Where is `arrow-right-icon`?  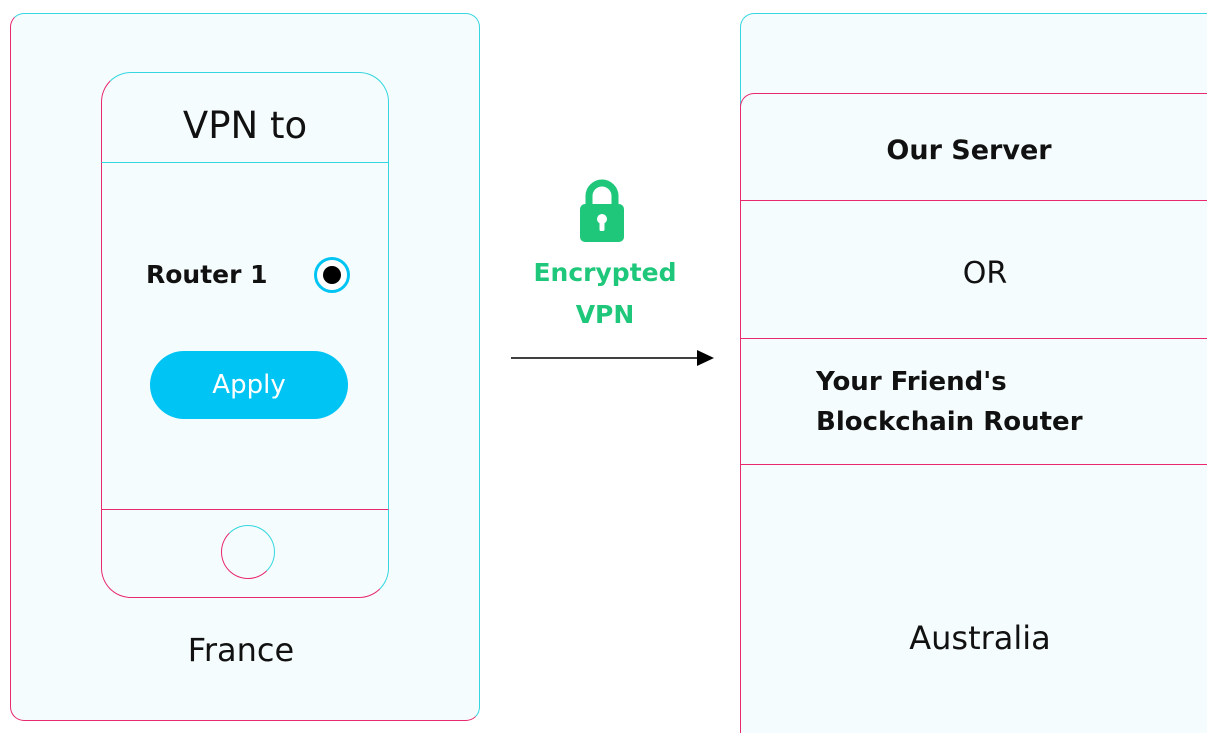 arrow-right-icon is located at coordinates (613, 358).